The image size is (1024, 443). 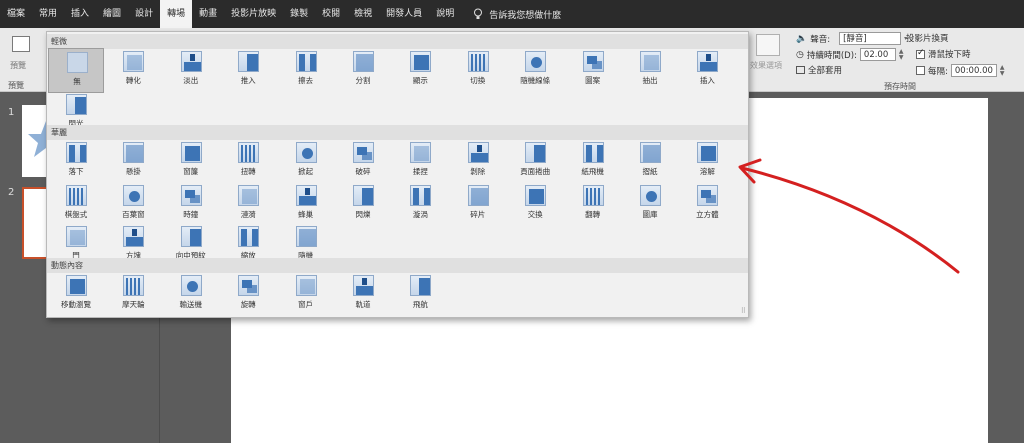 I want to click on transition-item: 交換, so click(x=535, y=204).